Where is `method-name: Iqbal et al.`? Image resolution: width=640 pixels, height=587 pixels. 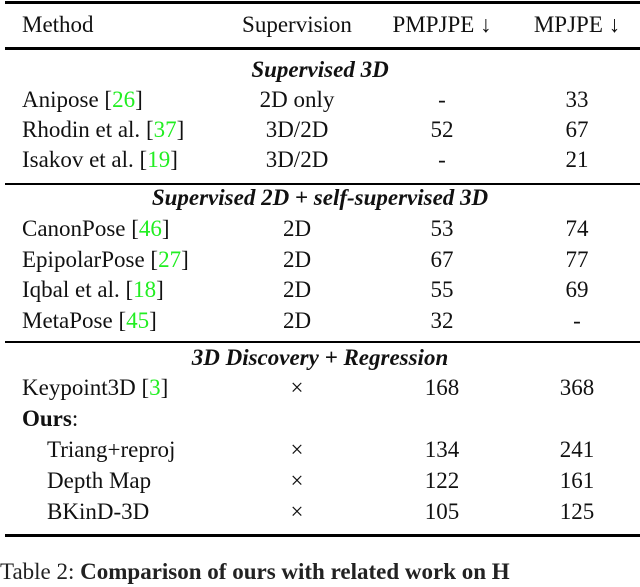 method-name: Iqbal et al. is located at coordinates (71, 289).